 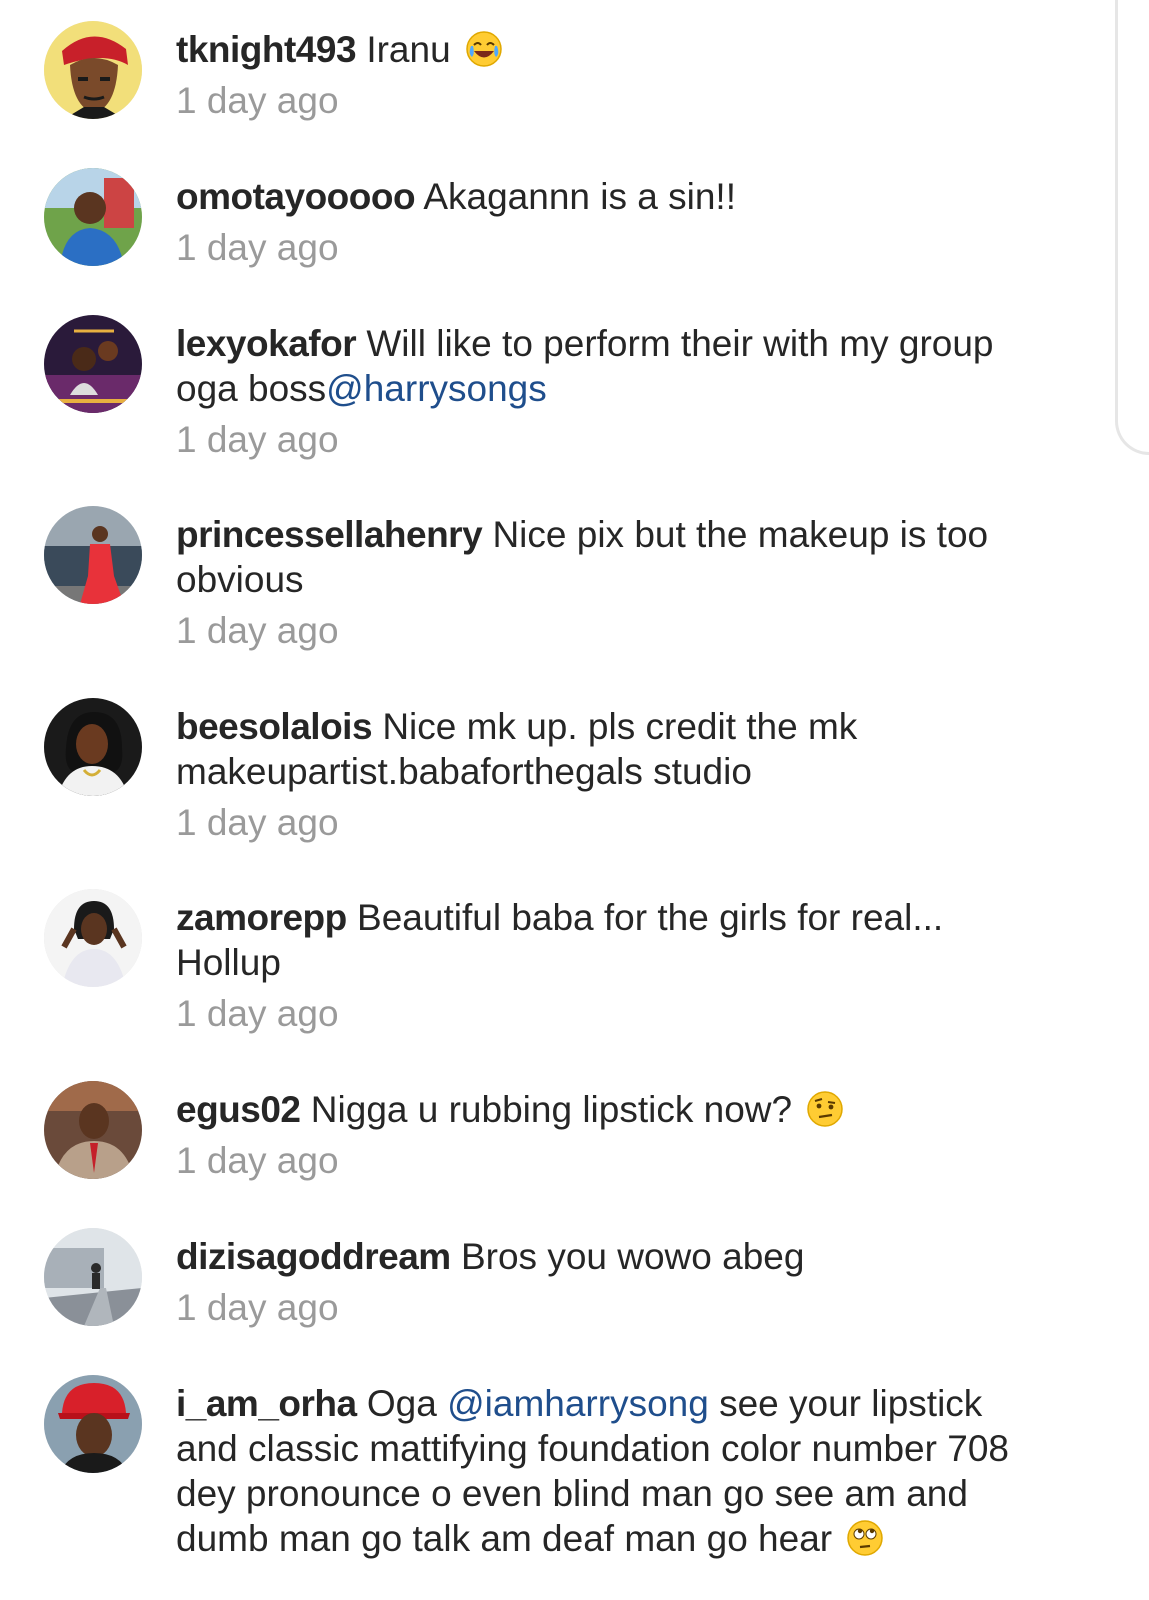 I want to click on comment-text: egus02 Nigga u rubbing lipstick now?, so click(x=611, y=1109).